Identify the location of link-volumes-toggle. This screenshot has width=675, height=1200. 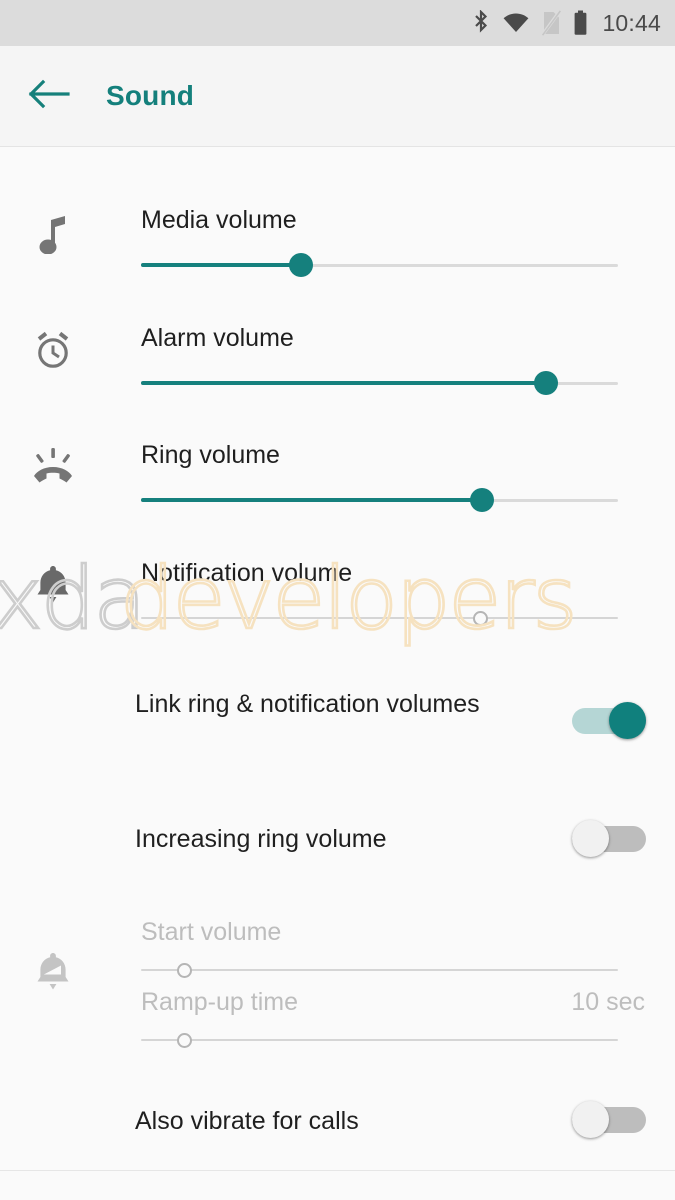
(609, 720).